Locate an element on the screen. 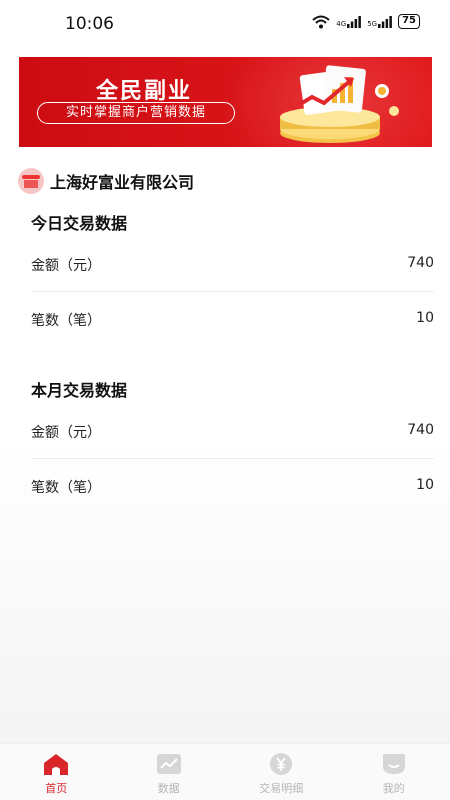 Image resolution: width=450 pixels, height=800 pixels. status-bar: 10:06 4G 5G 75 is located at coordinates (225, 24).